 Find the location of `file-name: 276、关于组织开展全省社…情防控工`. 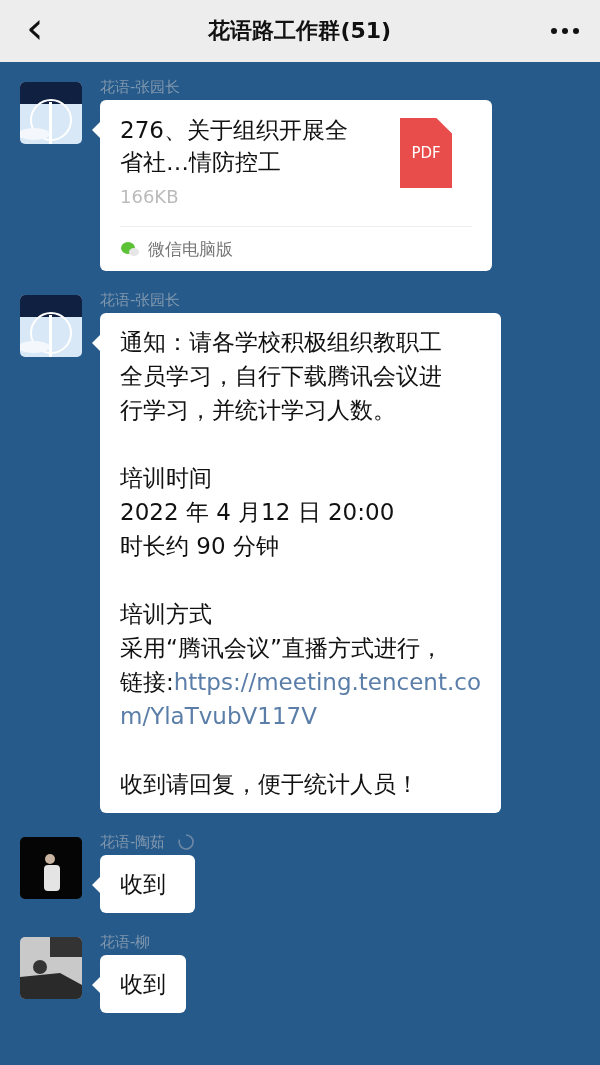

file-name: 276、关于组织开展全省社…情防控工 is located at coordinates (234, 146).